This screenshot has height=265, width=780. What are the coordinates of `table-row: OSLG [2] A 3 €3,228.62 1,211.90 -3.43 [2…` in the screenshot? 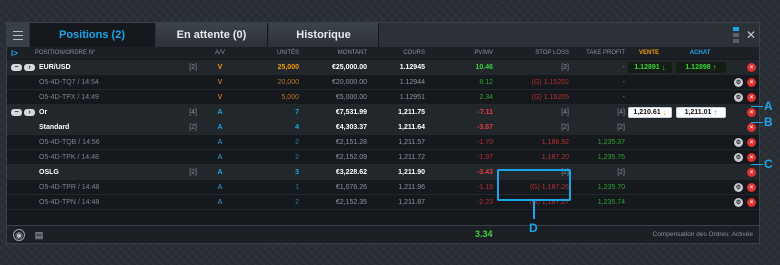 It's located at (383, 172).